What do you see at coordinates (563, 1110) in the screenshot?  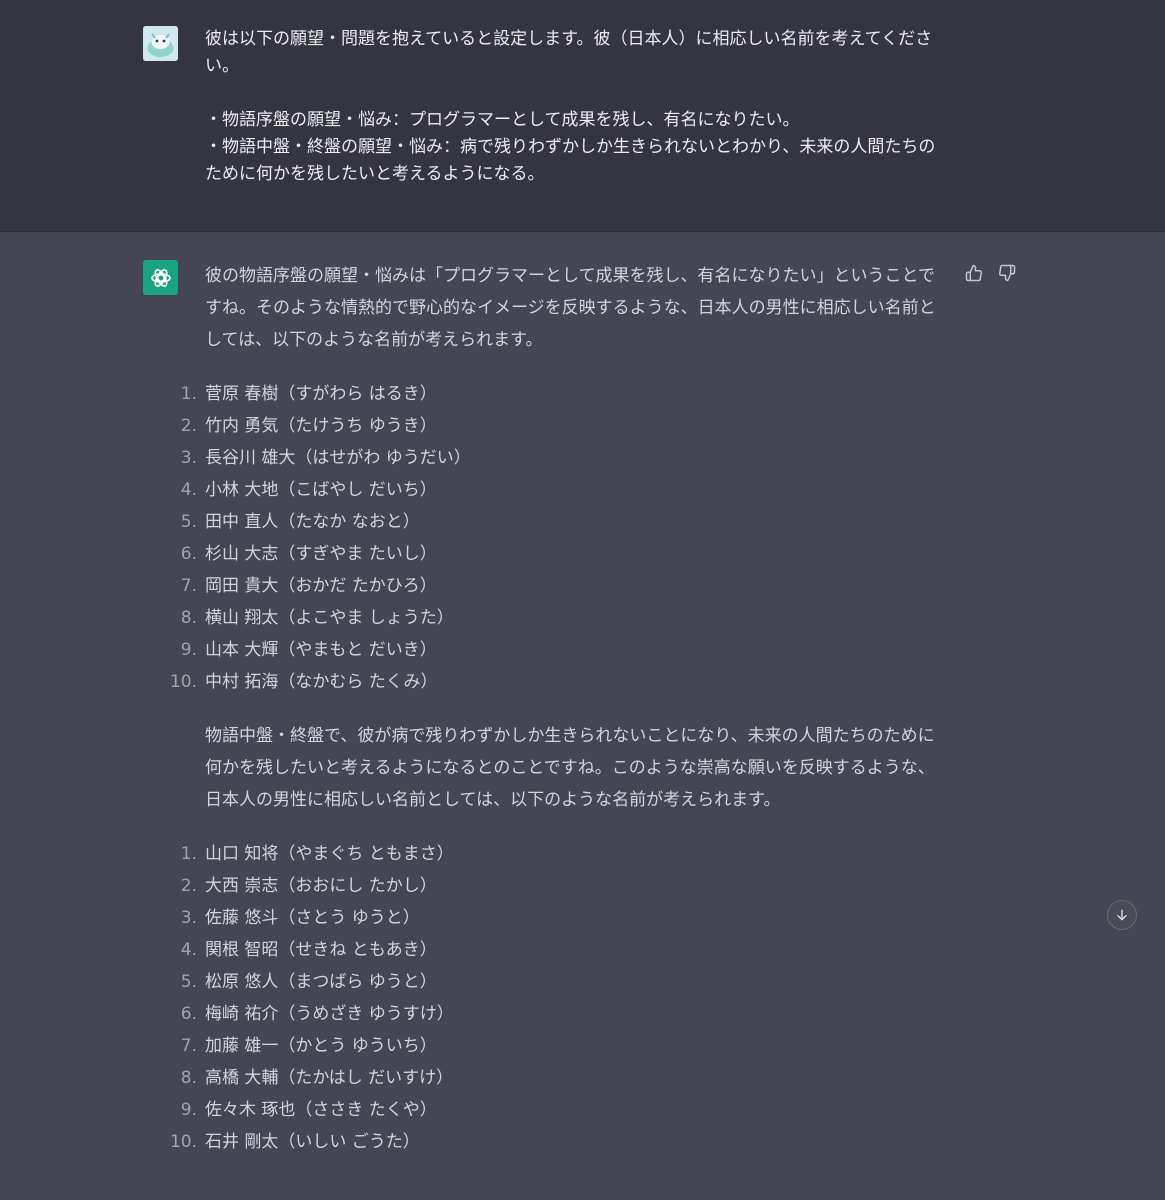 I see `list-item: 9. 佐々木 琢也（ささき たくや）` at bounding box center [563, 1110].